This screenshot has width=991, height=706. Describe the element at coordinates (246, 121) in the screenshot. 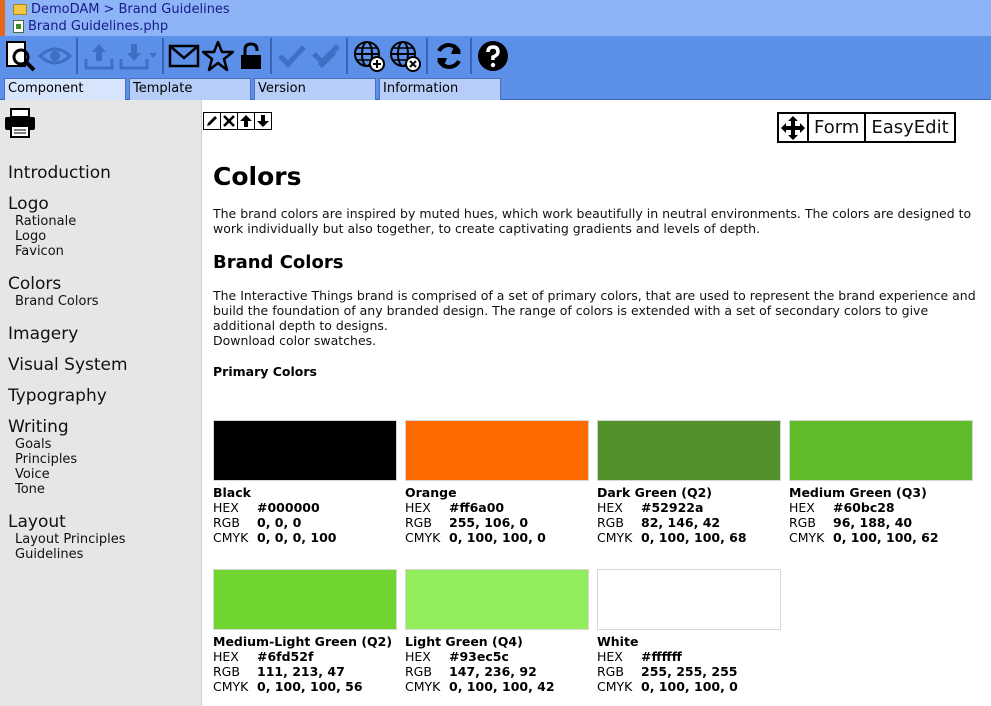

I see `move-up-icon` at that location.